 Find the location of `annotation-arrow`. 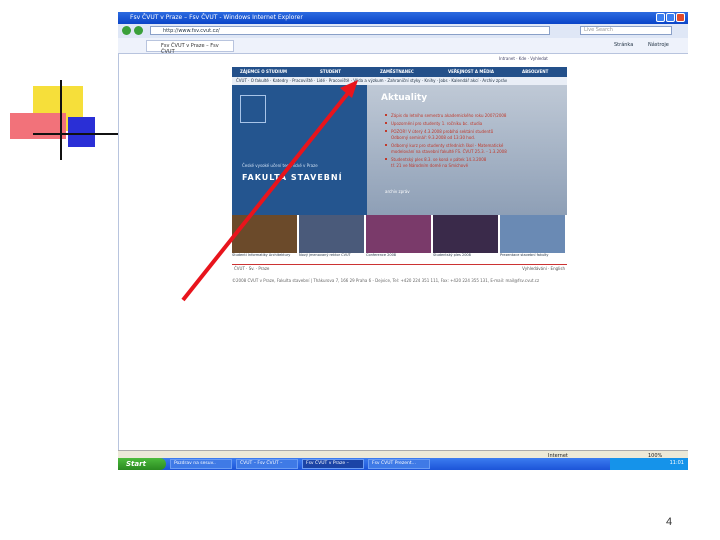

annotation-arrow is located at coordinates (269, 191).